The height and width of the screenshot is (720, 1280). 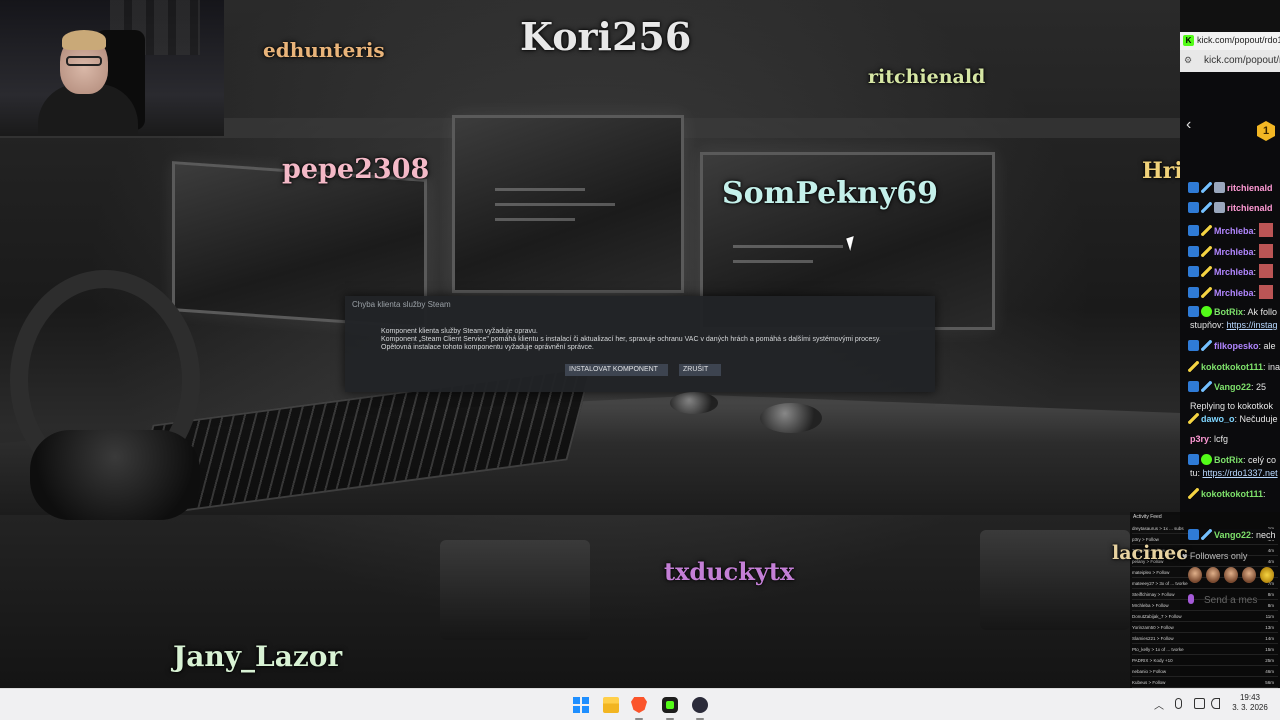 I want to click on chat-username: dawo_o, so click(x=1218, y=419).